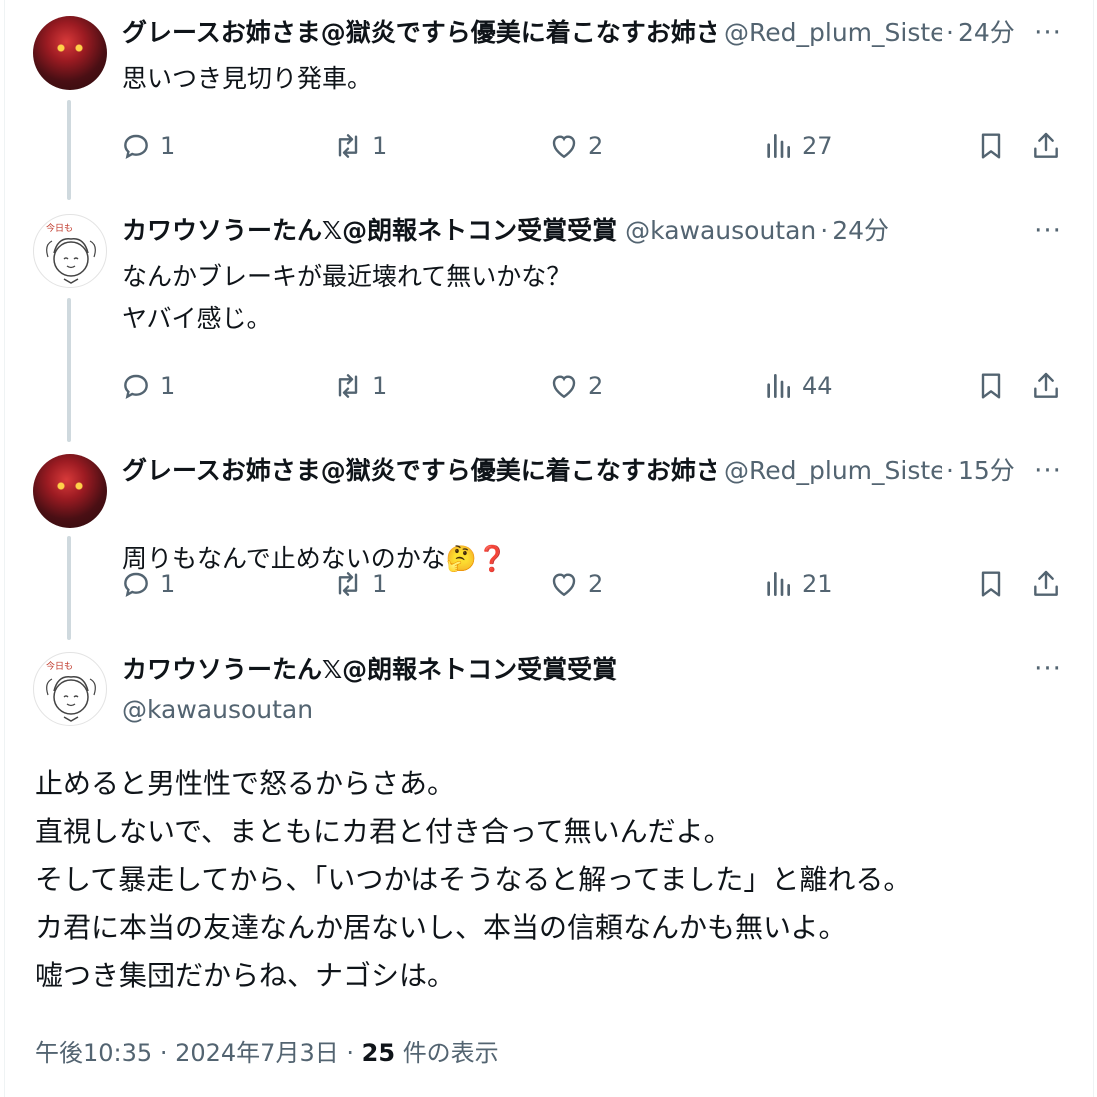 This screenshot has width=1097, height=1097. What do you see at coordinates (797, 386) in the screenshot?
I see `views-button: 44` at bounding box center [797, 386].